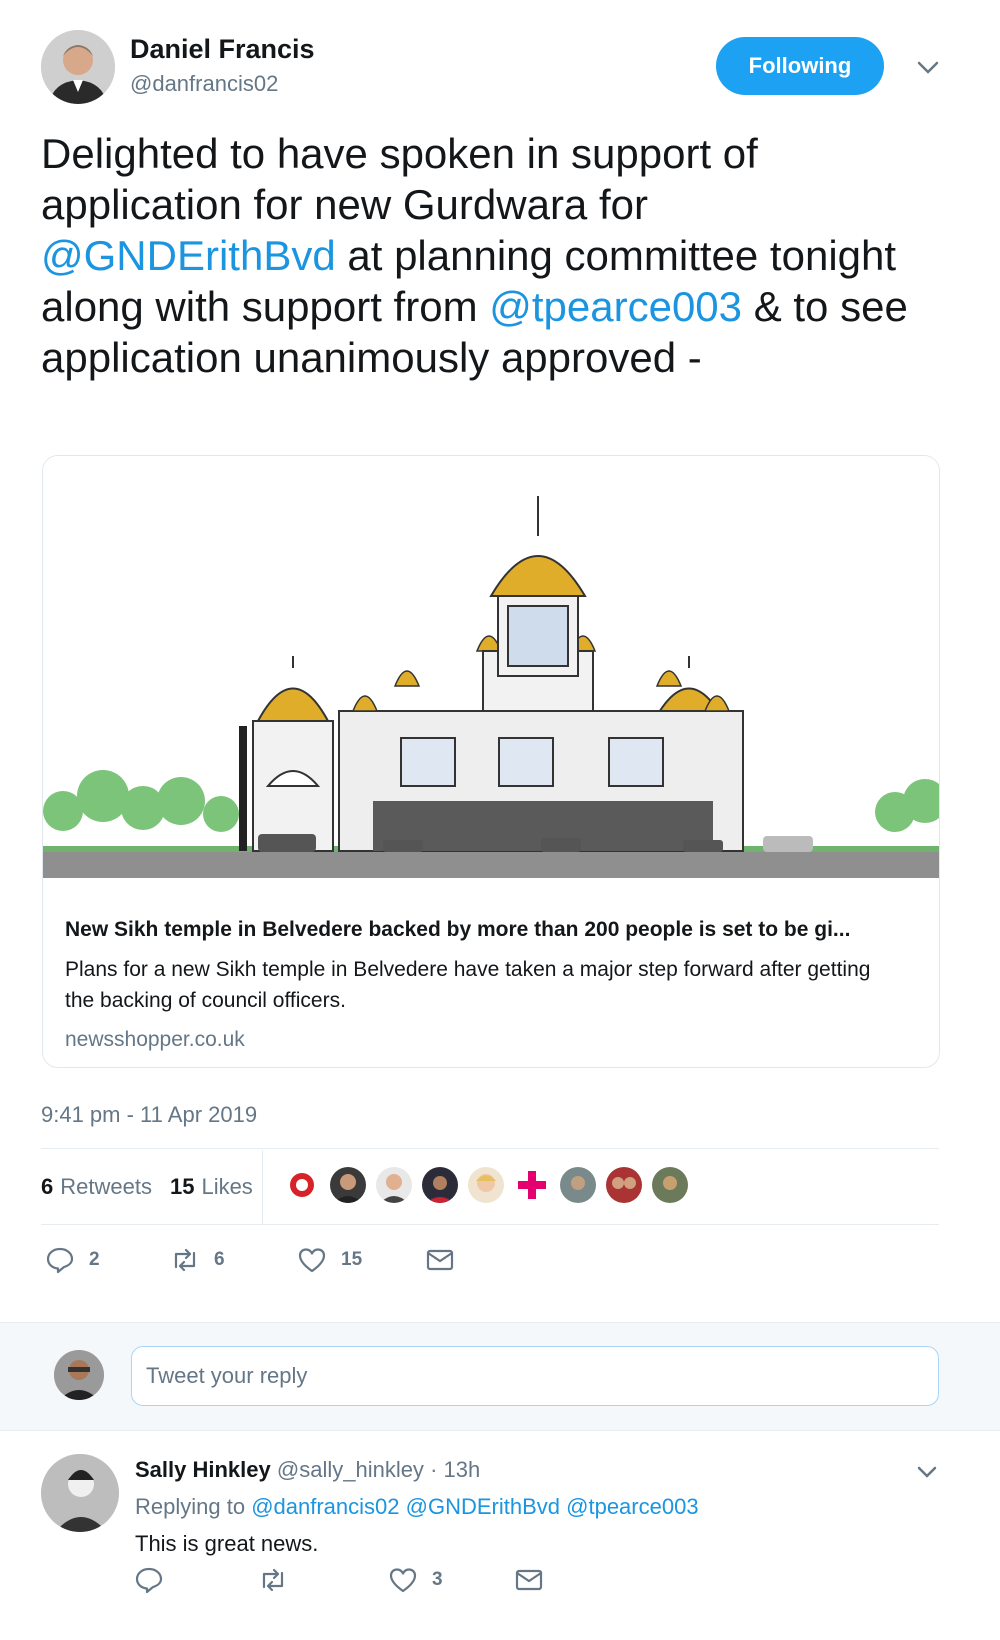 This screenshot has height=1640, width=1000. I want to click on like-count: 15, so click(352, 1259).